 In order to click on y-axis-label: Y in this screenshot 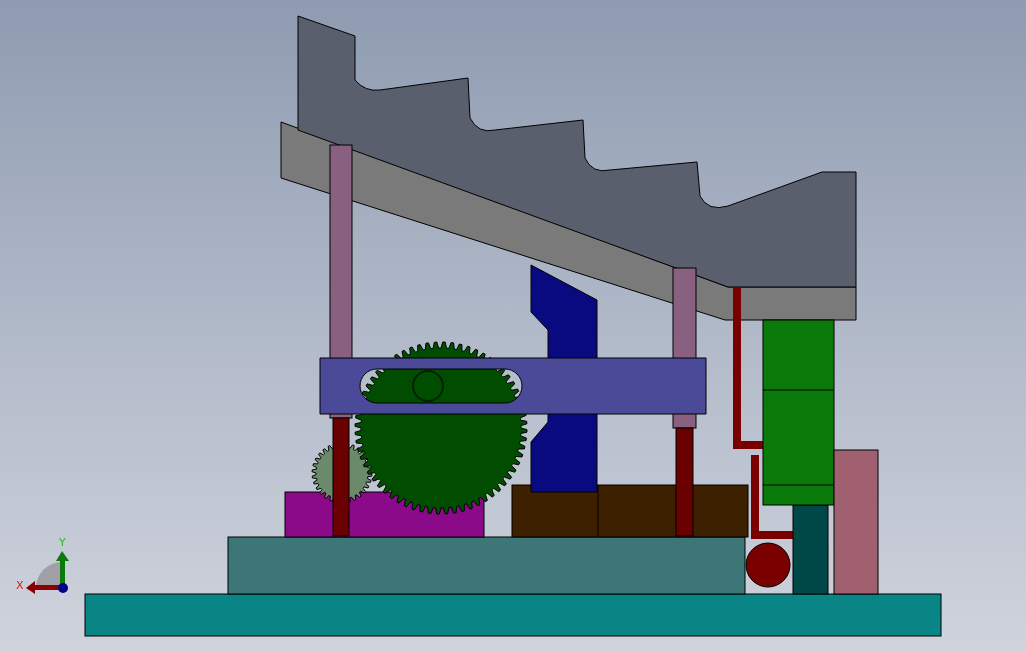, I will do `click(62, 542)`.